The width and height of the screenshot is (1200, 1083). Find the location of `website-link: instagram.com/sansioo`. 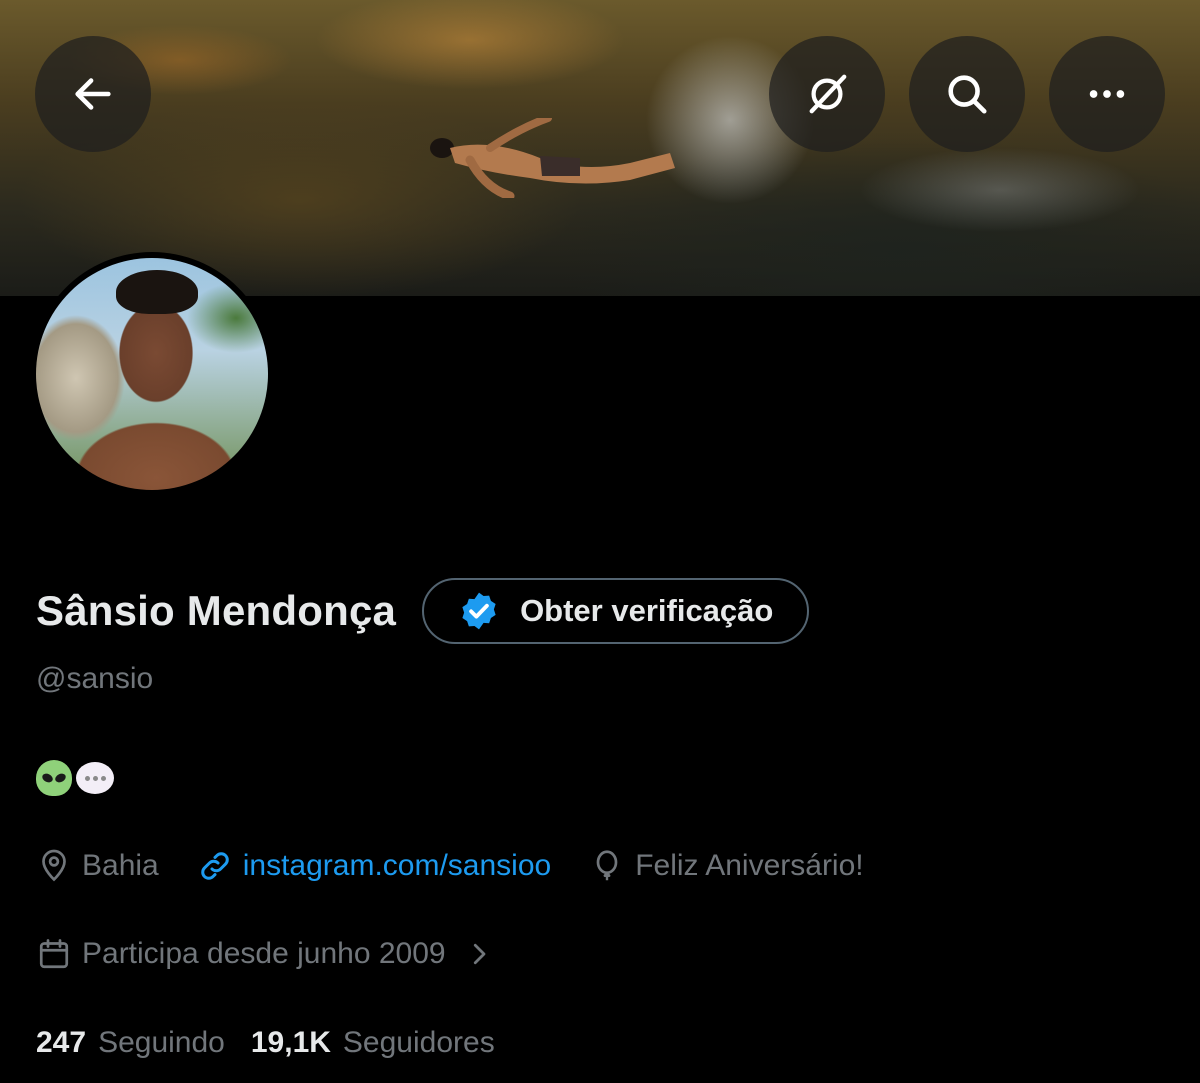

website-link: instagram.com/sansioo is located at coordinates (397, 866).